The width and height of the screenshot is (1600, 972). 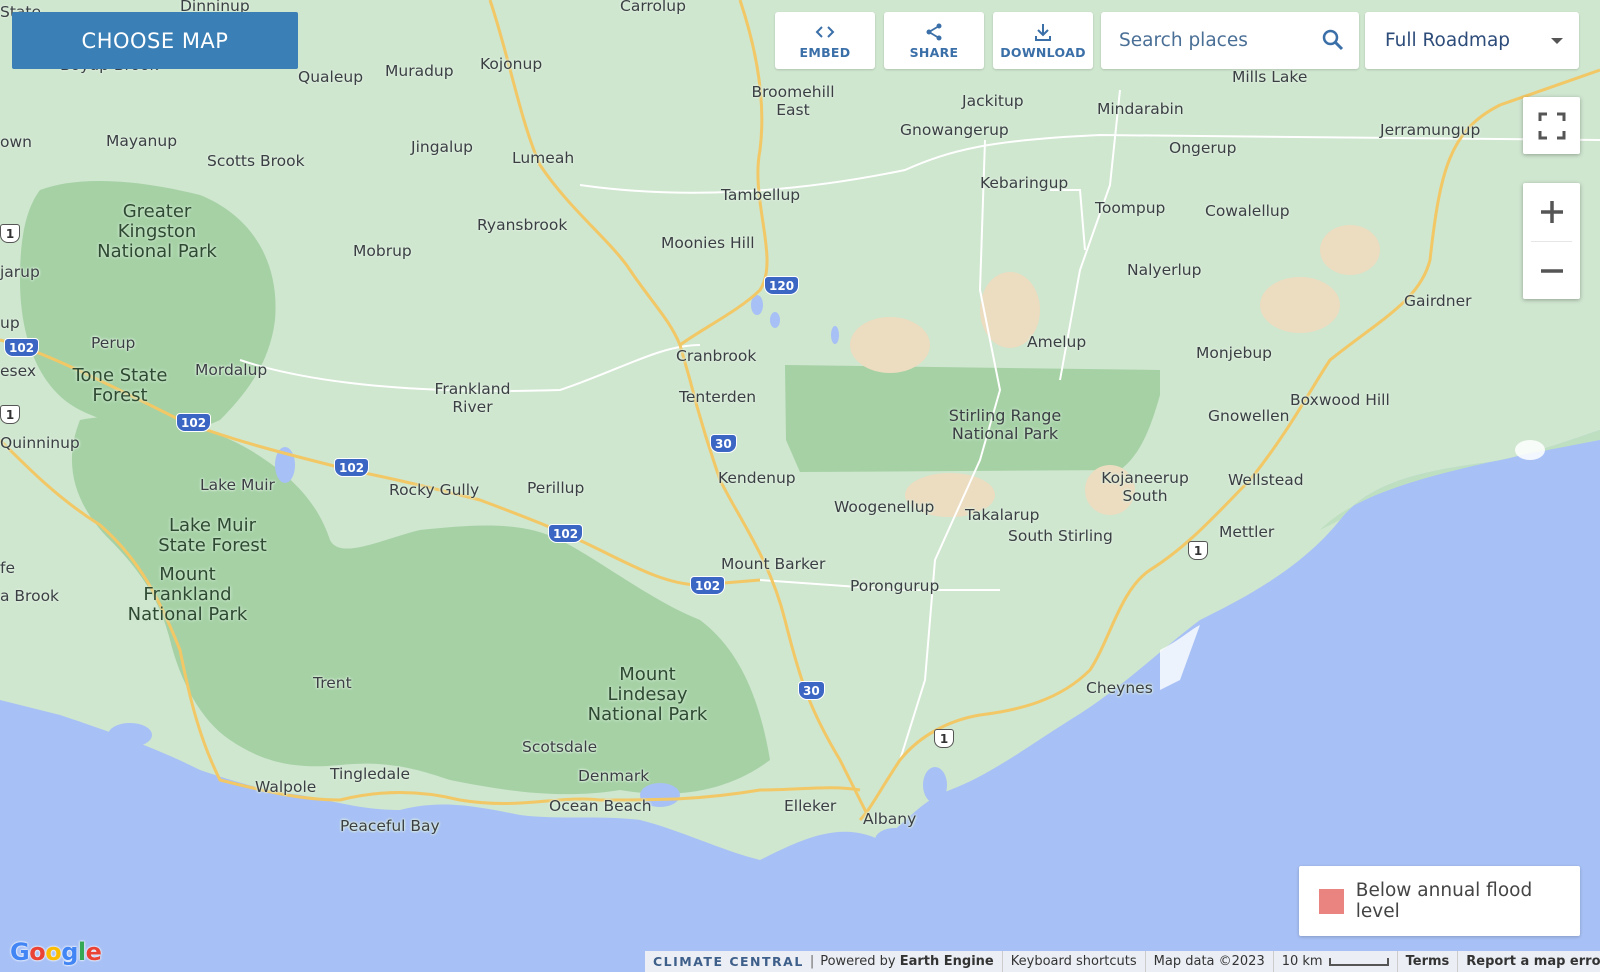 What do you see at coordinates (382, 251) in the screenshot?
I see `place-label: Mobrup` at bounding box center [382, 251].